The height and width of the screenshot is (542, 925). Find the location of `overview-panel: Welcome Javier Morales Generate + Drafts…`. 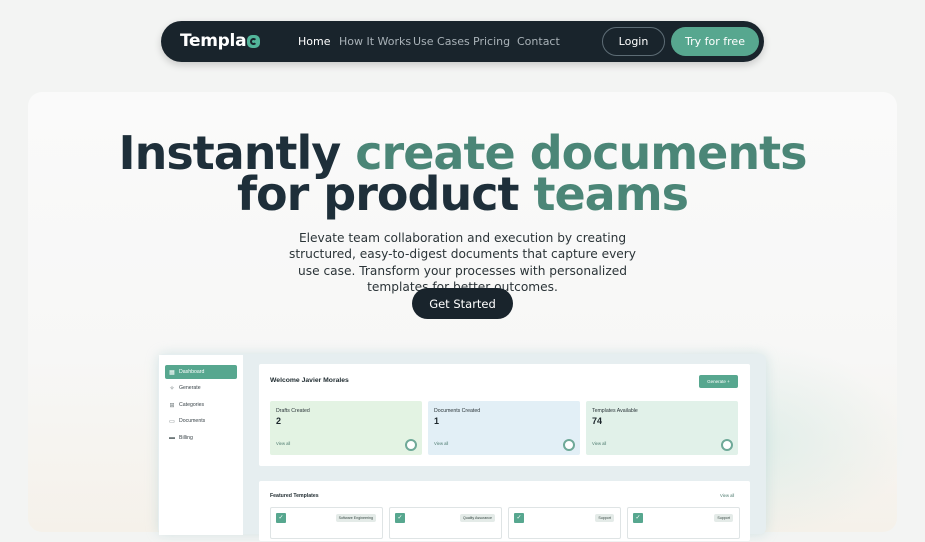

overview-panel: Welcome Javier Morales Generate + Drafts… is located at coordinates (504, 415).